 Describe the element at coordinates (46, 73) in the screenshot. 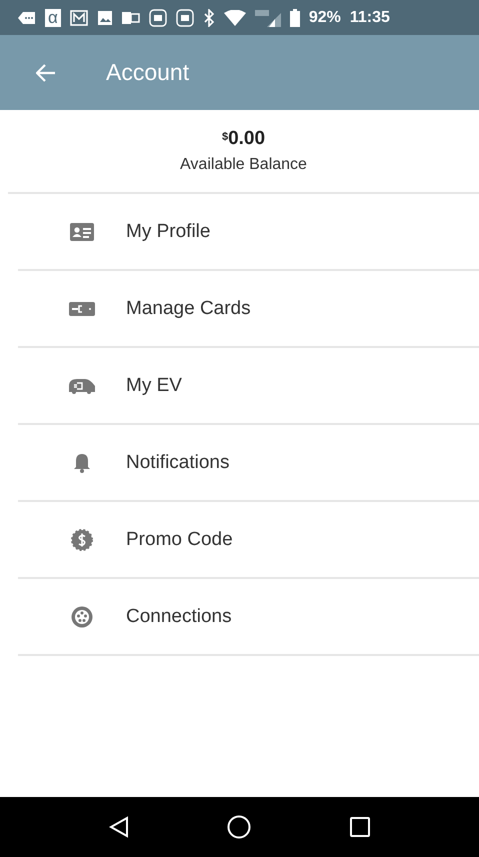

I see `back-arrow-icon` at that location.